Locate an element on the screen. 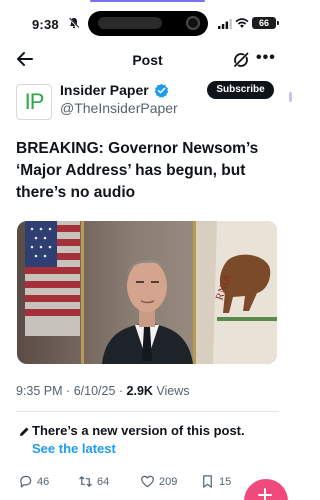 This screenshot has height=500, width=320. divider is located at coordinates (147, 411).